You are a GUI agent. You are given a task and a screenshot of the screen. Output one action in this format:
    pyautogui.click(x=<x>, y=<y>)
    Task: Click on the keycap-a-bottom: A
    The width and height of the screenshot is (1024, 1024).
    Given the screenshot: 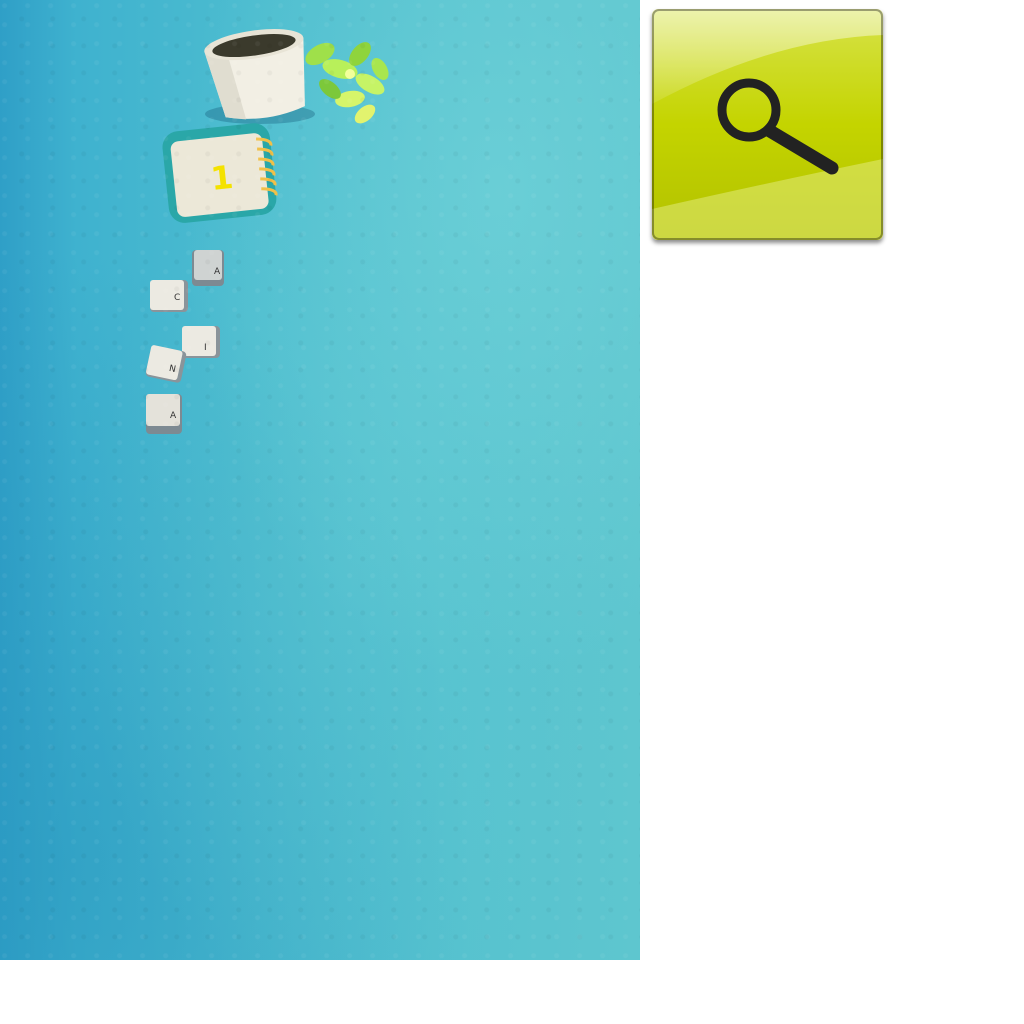 What is the action you would take?
    pyautogui.click(x=163, y=413)
    